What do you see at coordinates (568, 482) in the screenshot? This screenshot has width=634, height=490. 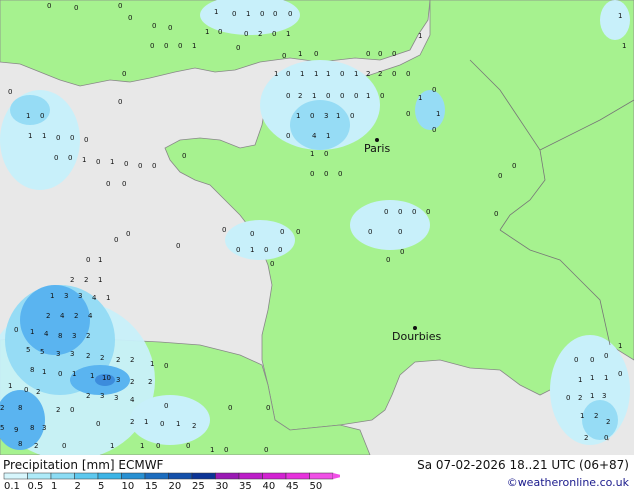 I see `credit-link: ©weatheronline.co.uk` at bounding box center [568, 482].